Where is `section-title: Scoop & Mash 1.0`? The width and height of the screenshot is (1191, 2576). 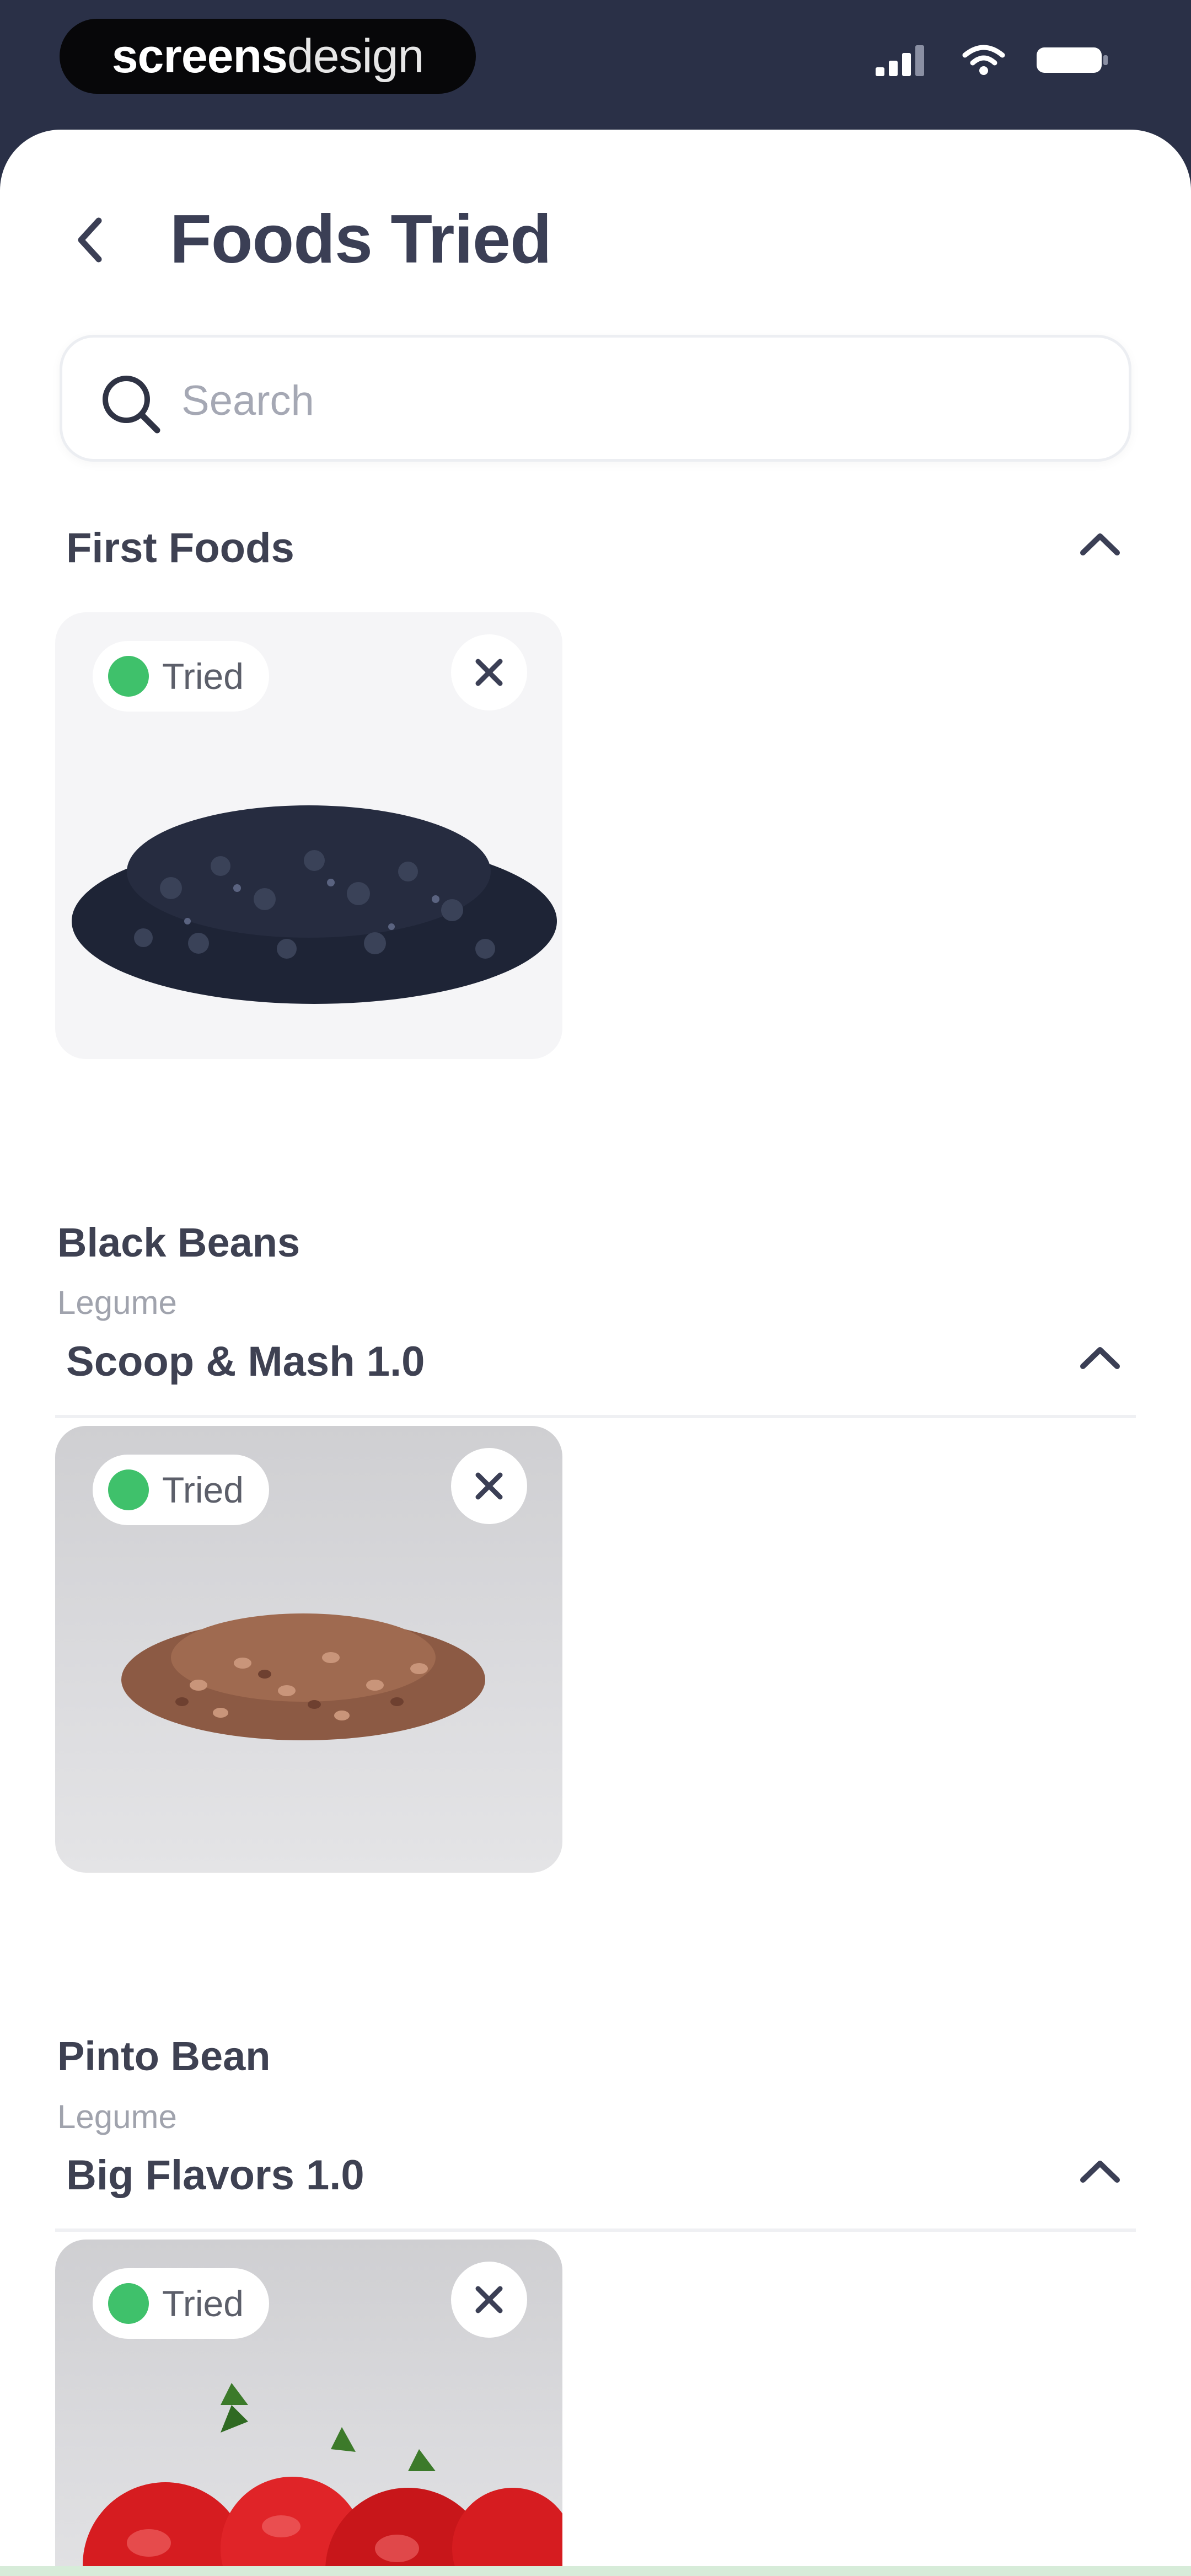 section-title: Scoop & Mash 1.0 is located at coordinates (245, 1361).